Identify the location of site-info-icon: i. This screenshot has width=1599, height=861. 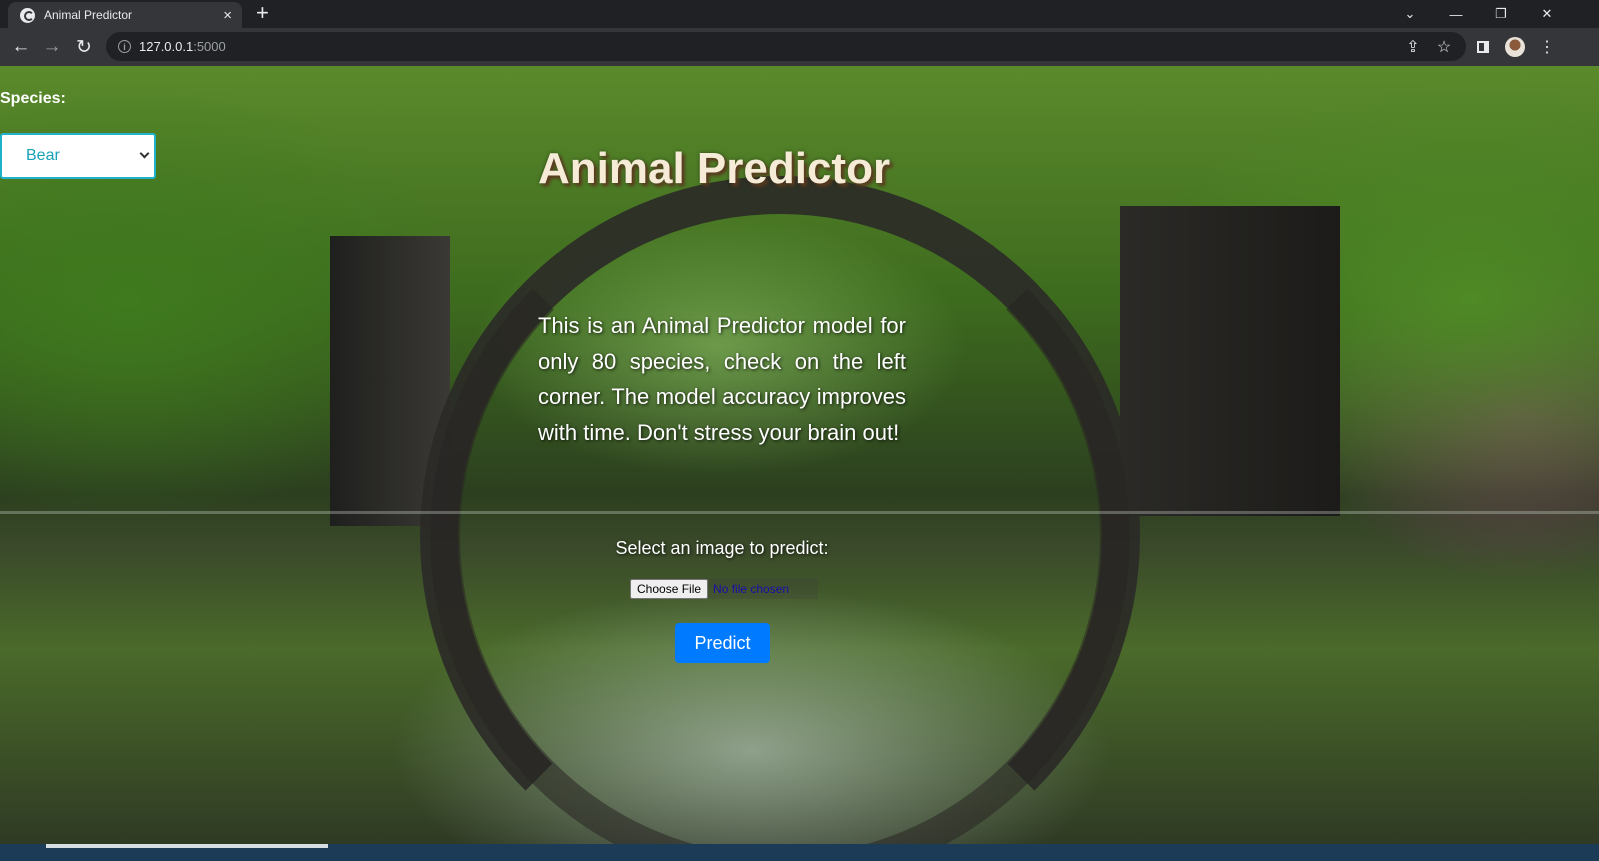
(124, 46).